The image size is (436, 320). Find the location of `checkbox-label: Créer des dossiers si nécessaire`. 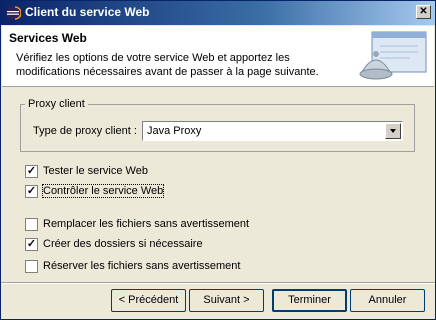

checkbox-label: Créer des dossiers si nécessaire is located at coordinates (123, 244).